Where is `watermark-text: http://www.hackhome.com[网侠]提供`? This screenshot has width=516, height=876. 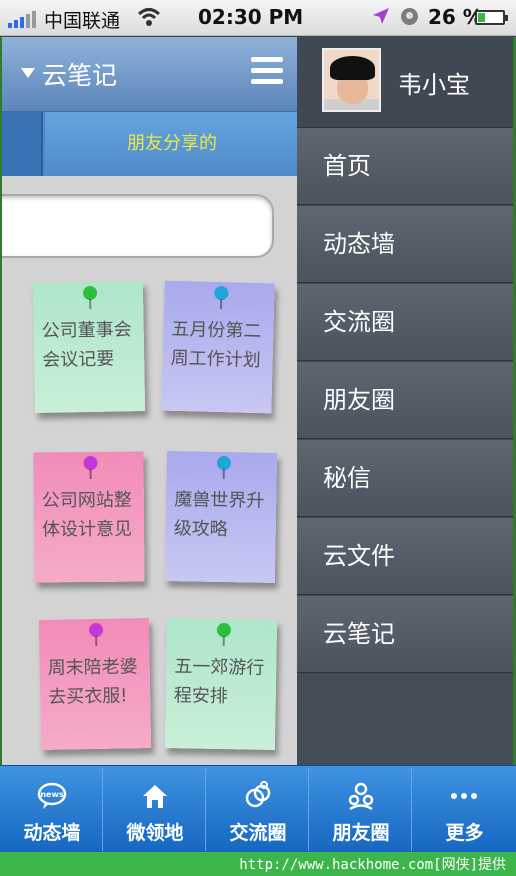
watermark-text: http://www.hackhome.com[网侠]提供 is located at coordinates (372, 865).